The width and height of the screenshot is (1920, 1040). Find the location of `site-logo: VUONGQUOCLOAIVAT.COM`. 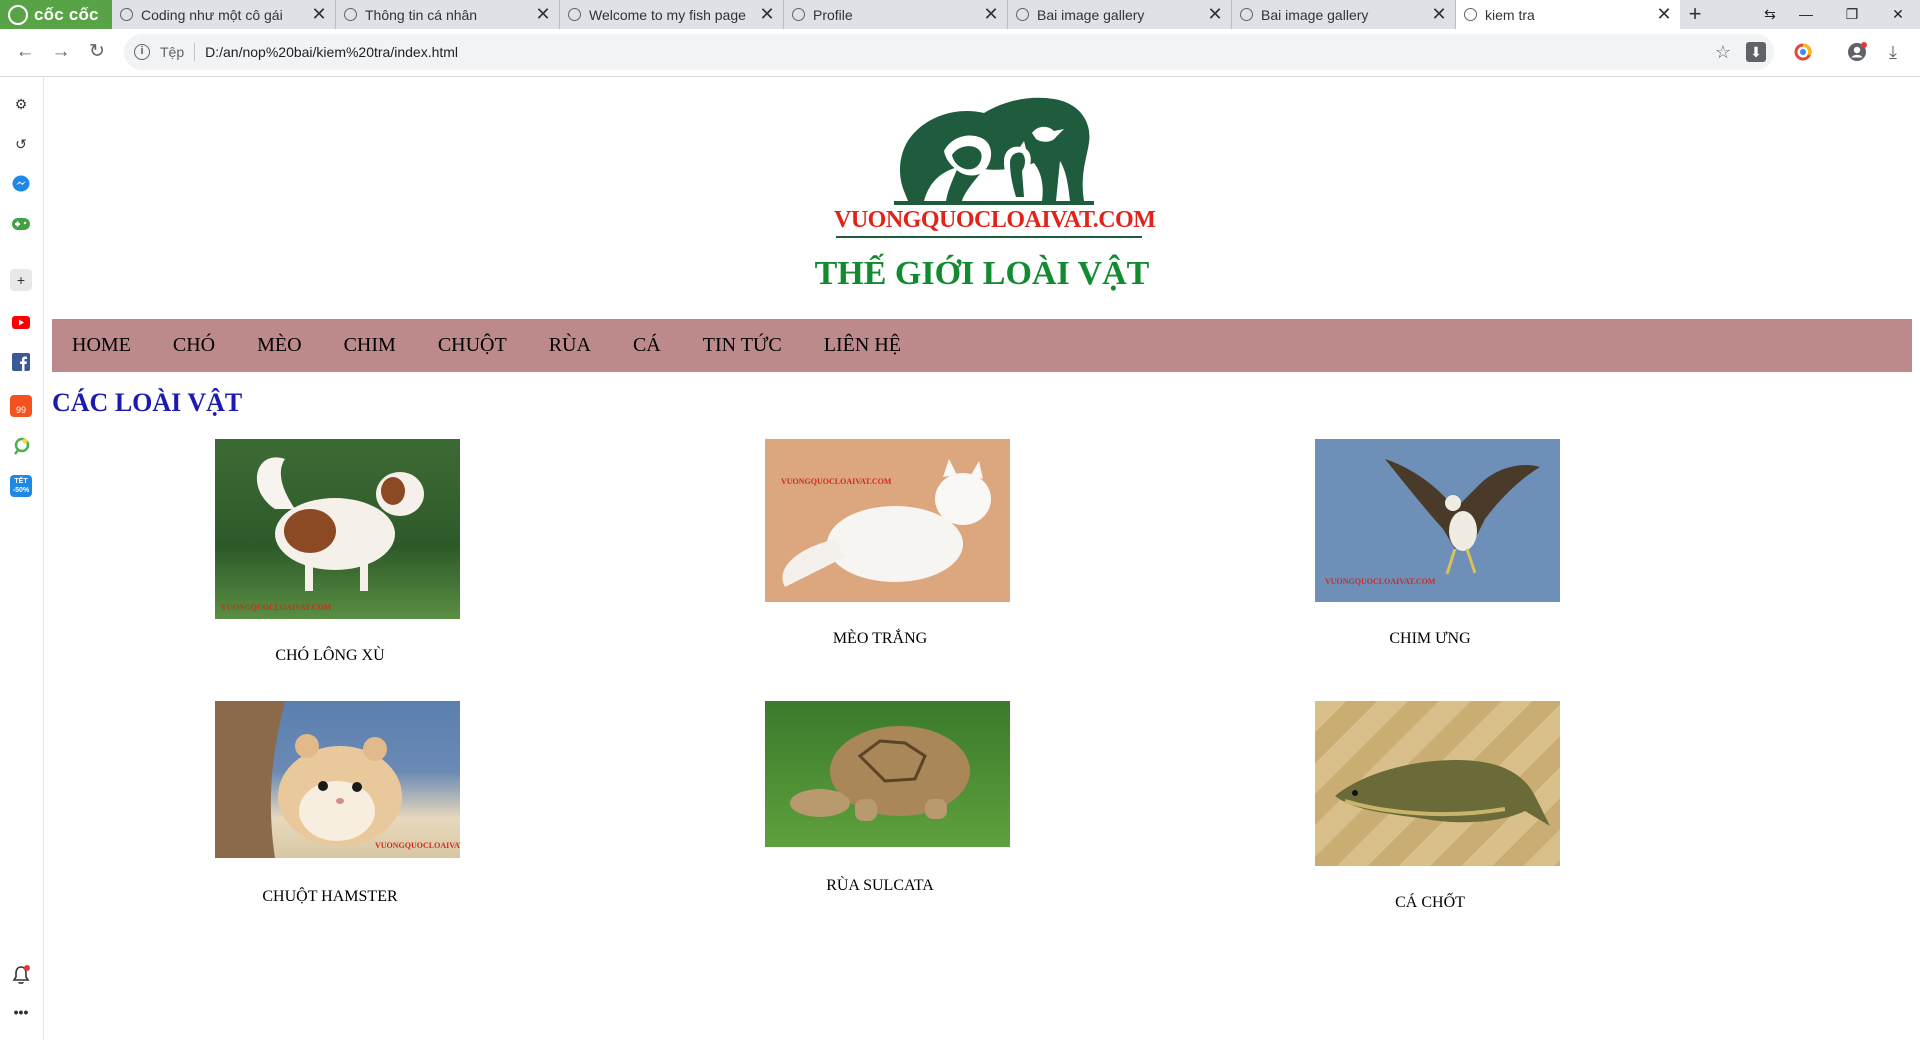

site-logo: VUONGQUOCLOAIVAT.COM is located at coordinates (995, 166).